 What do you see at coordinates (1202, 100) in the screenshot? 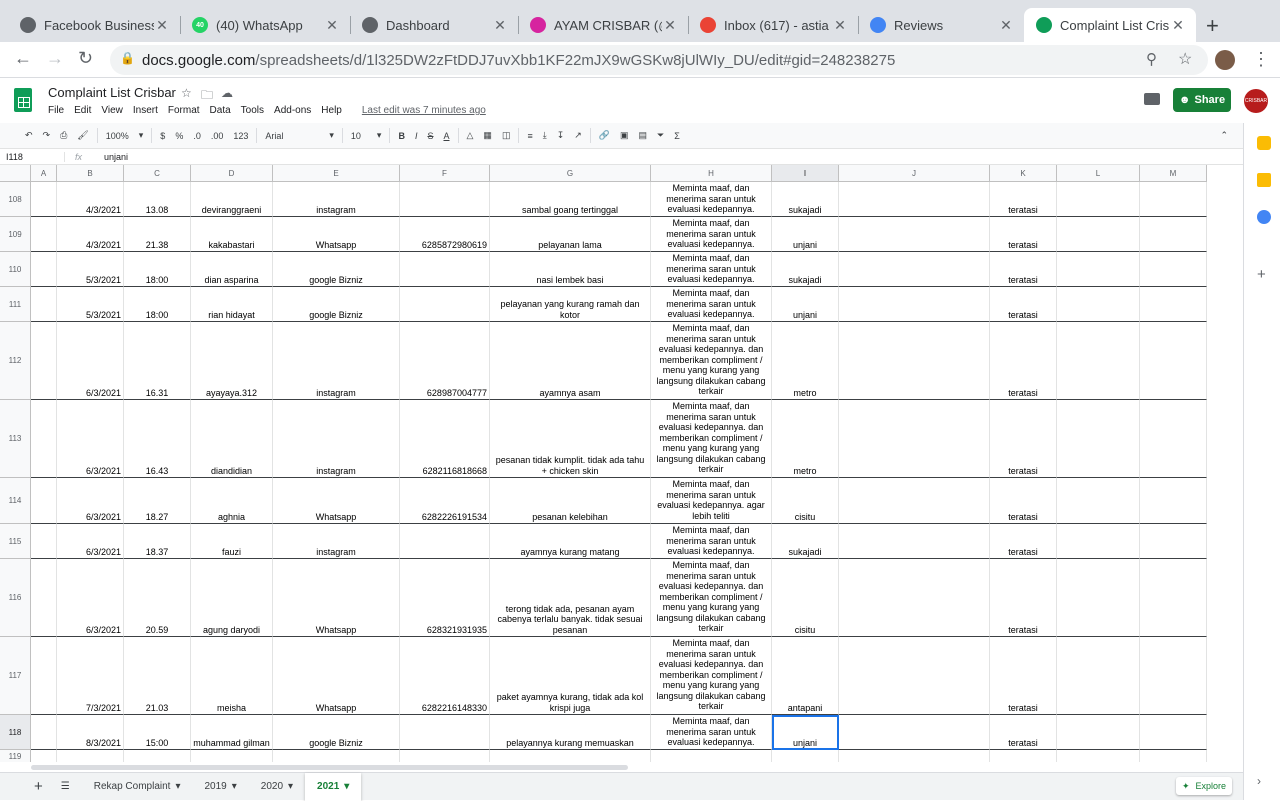
I see `share-button: ☻ Share` at bounding box center [1202, 100].